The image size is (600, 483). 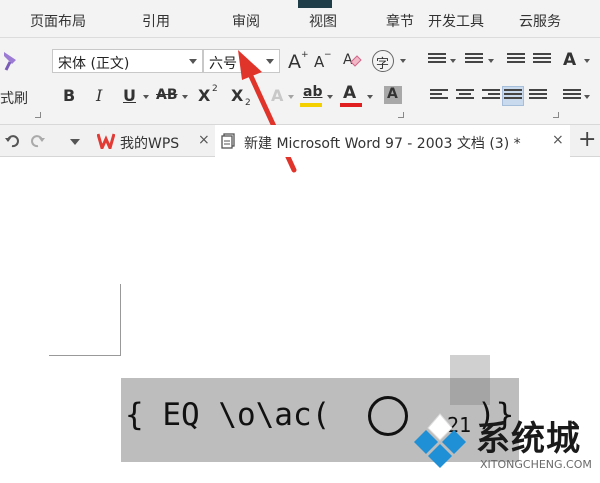 I want to click on menu-tab-references: 引用, so click(x=156, y=21).